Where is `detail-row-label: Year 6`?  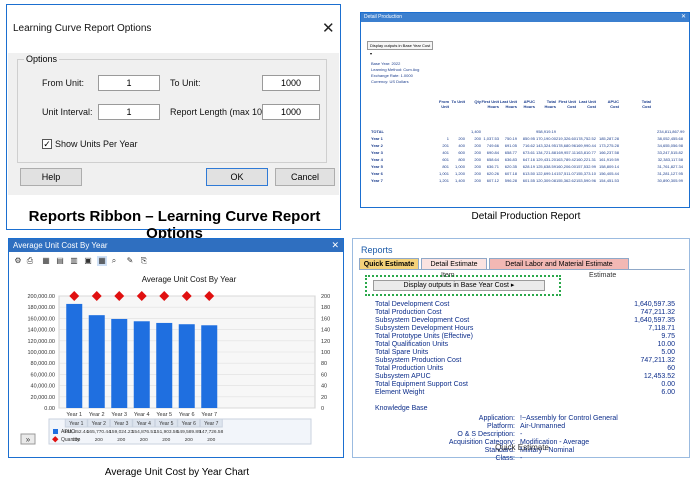
detail-row-label: Year 6 is located at coordinates (377, 173).